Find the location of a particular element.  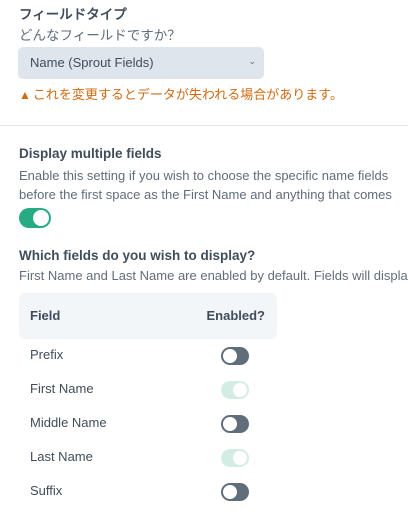

column-header-field: Field is located at coordinates (45, 315).